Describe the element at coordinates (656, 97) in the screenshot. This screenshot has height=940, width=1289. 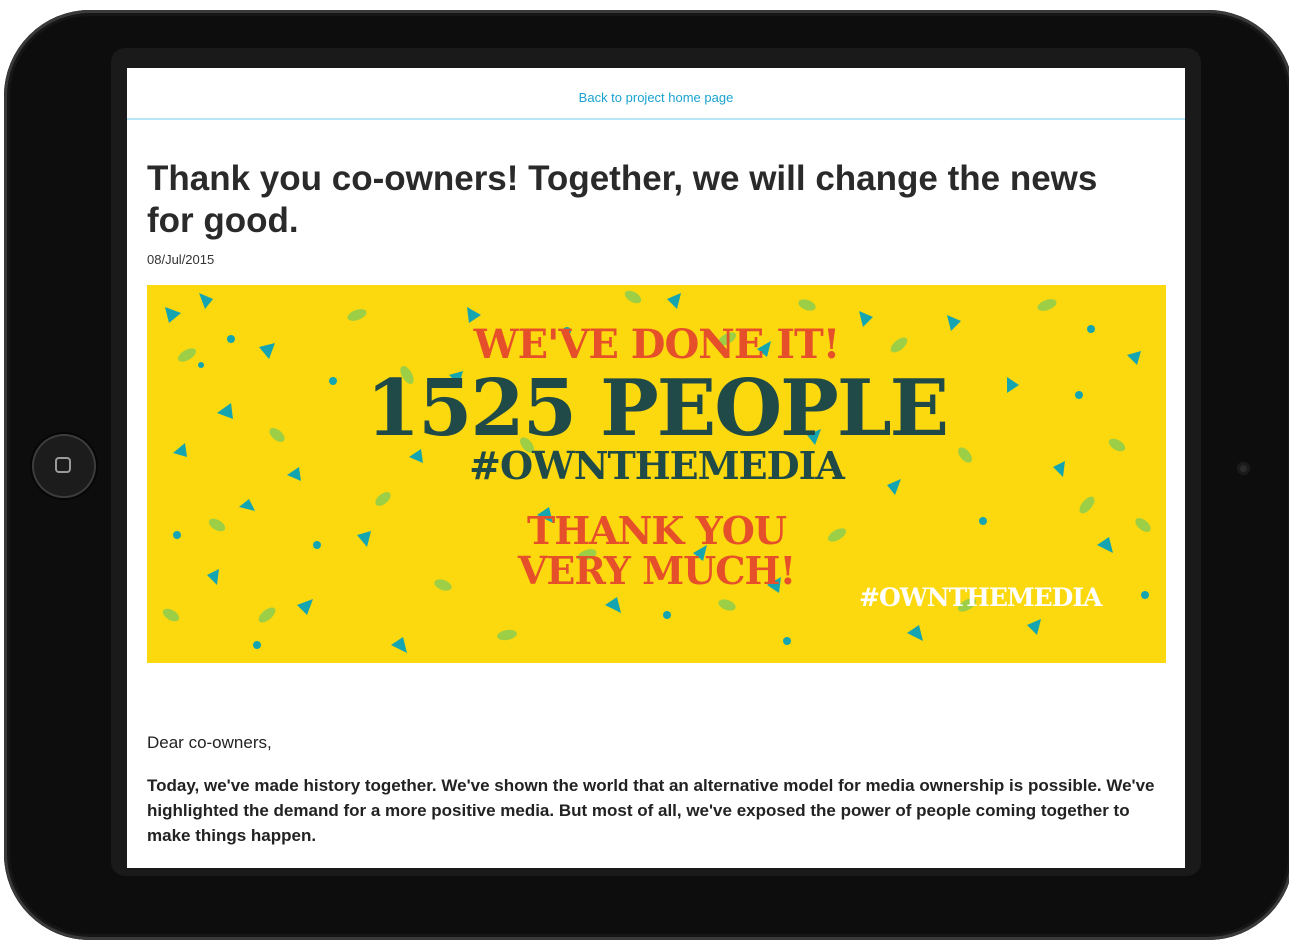
I see `back-to-project-link: Back to project home page` at that location.